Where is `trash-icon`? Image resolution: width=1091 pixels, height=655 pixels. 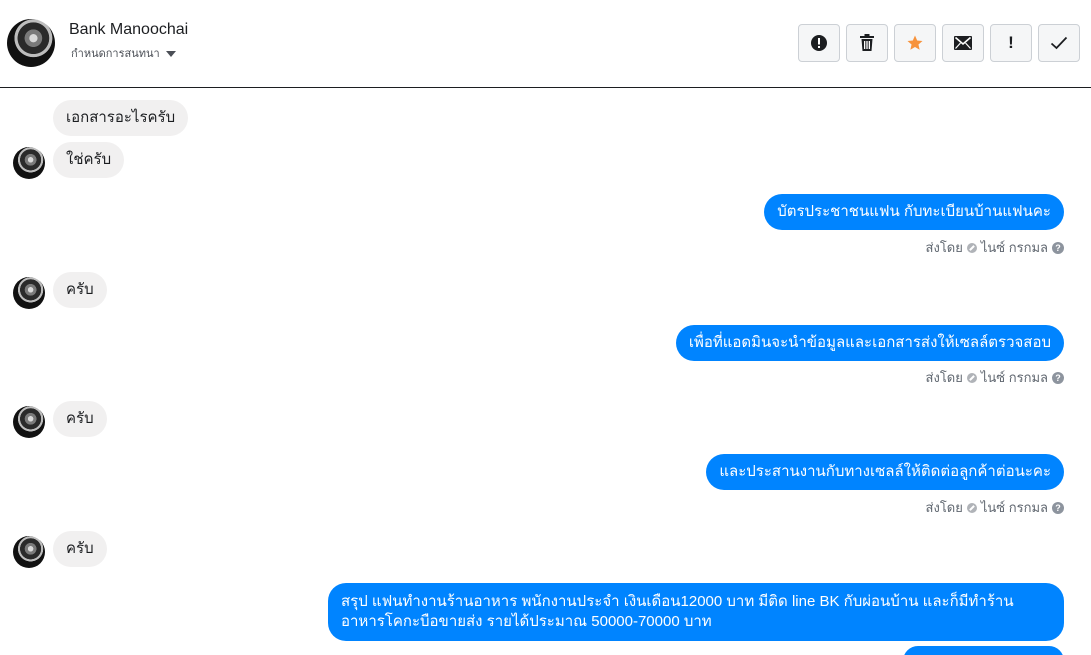 trash-icon is located at coordinates (867, 42).